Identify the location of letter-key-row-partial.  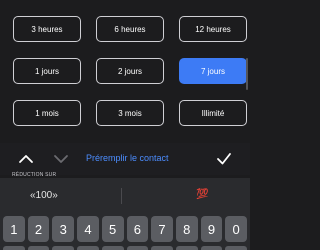
(125, 248).